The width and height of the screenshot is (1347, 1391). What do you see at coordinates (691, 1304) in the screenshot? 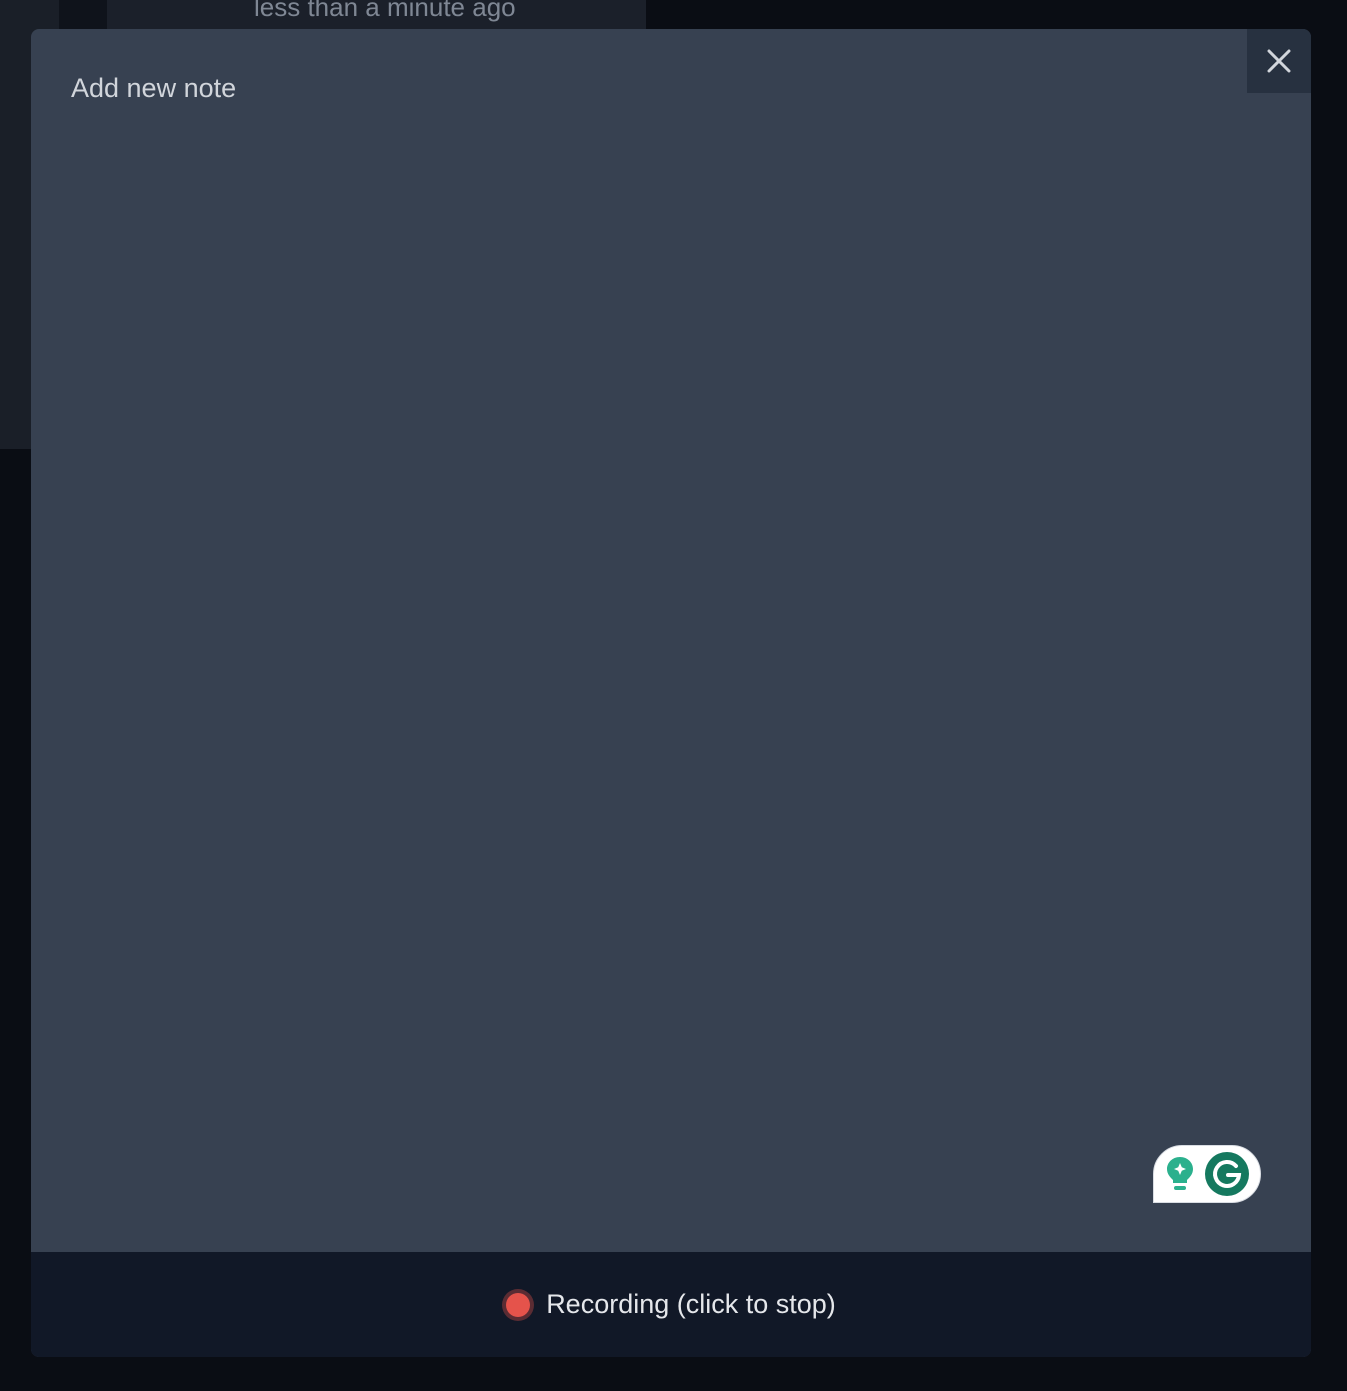
I see `record-status-label: Recording (click to stop)` at bounding box center [691, 1304].